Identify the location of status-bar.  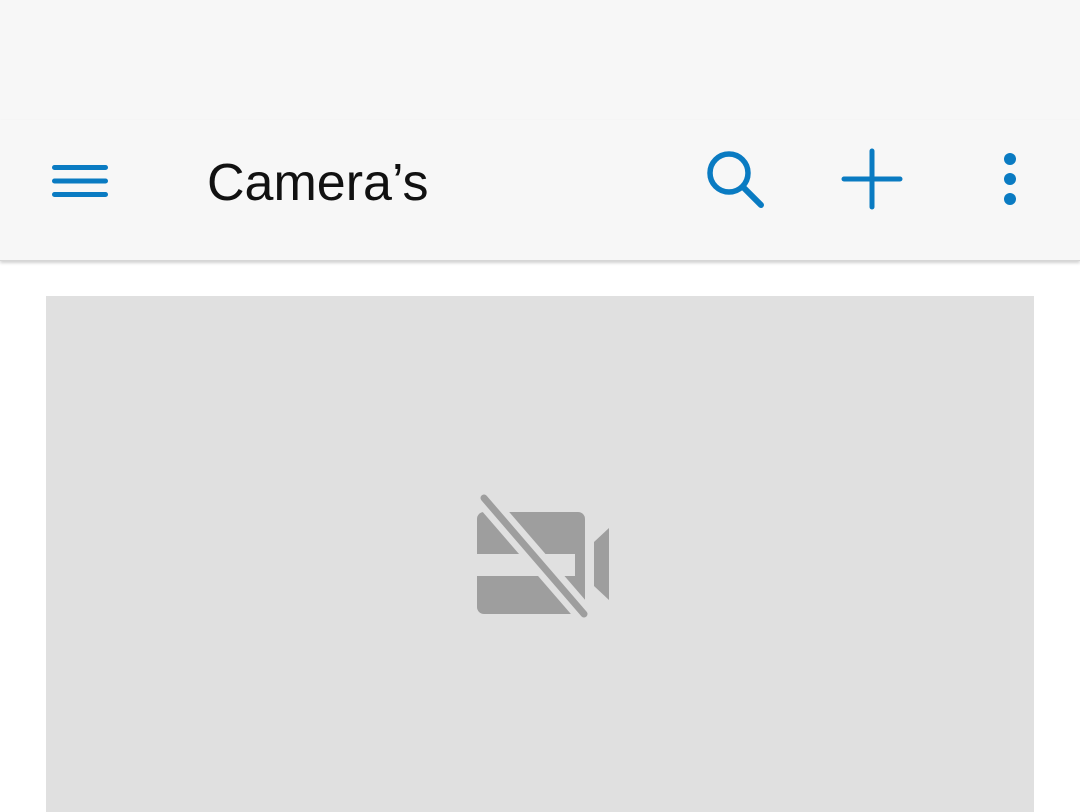
(540, 60).